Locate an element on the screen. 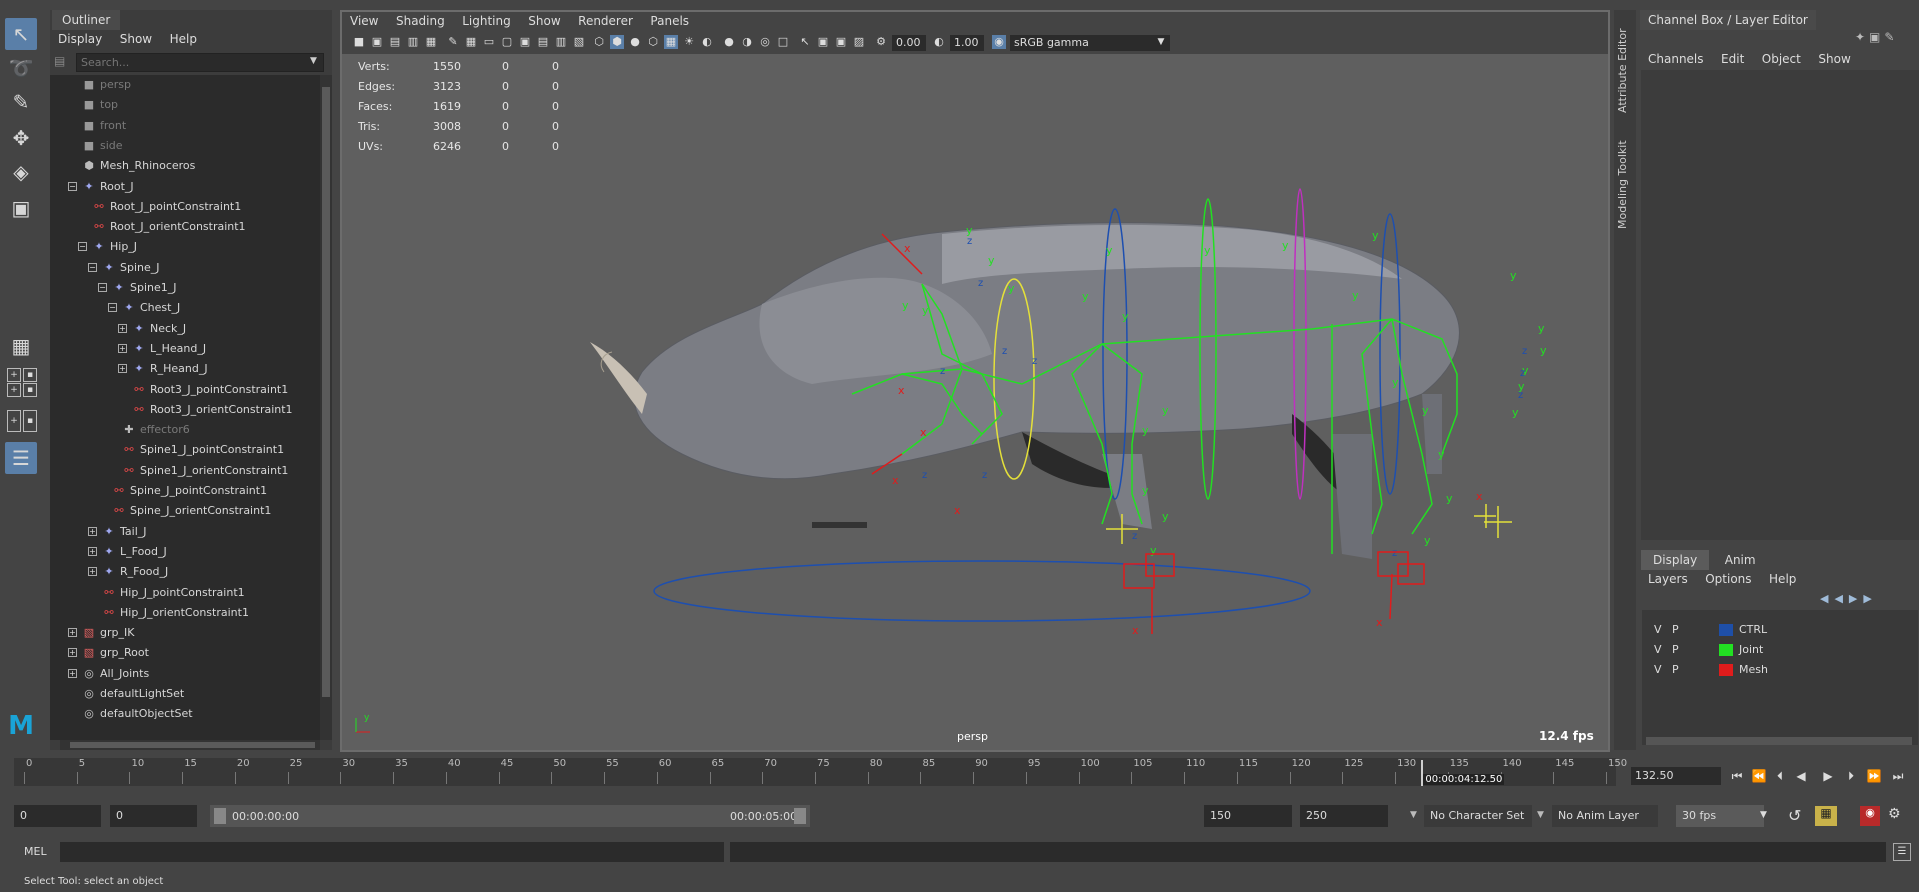 This screenshot has height=892, width=1919. settings-icon: ⚙ is located at coordinates (1898, 816).